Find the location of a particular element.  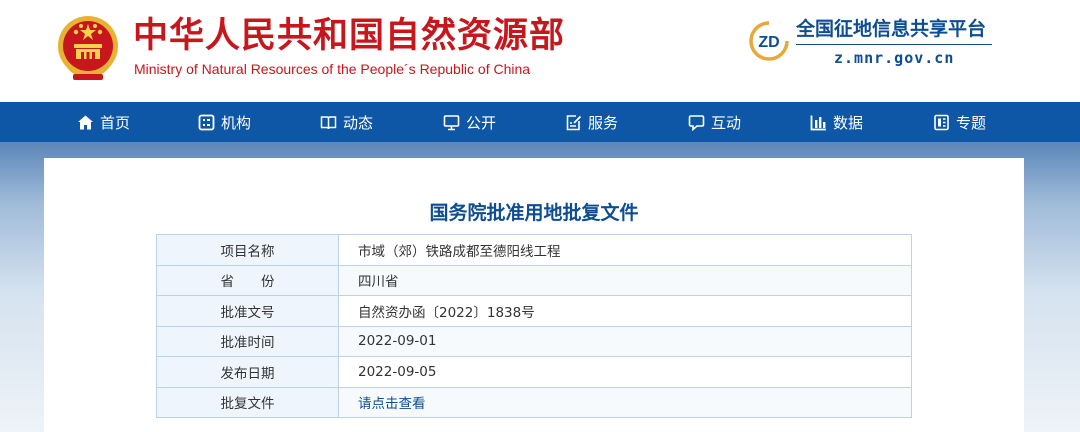

platform-title: 全国征地信息共享平台 is located at coordinates (891, 29).